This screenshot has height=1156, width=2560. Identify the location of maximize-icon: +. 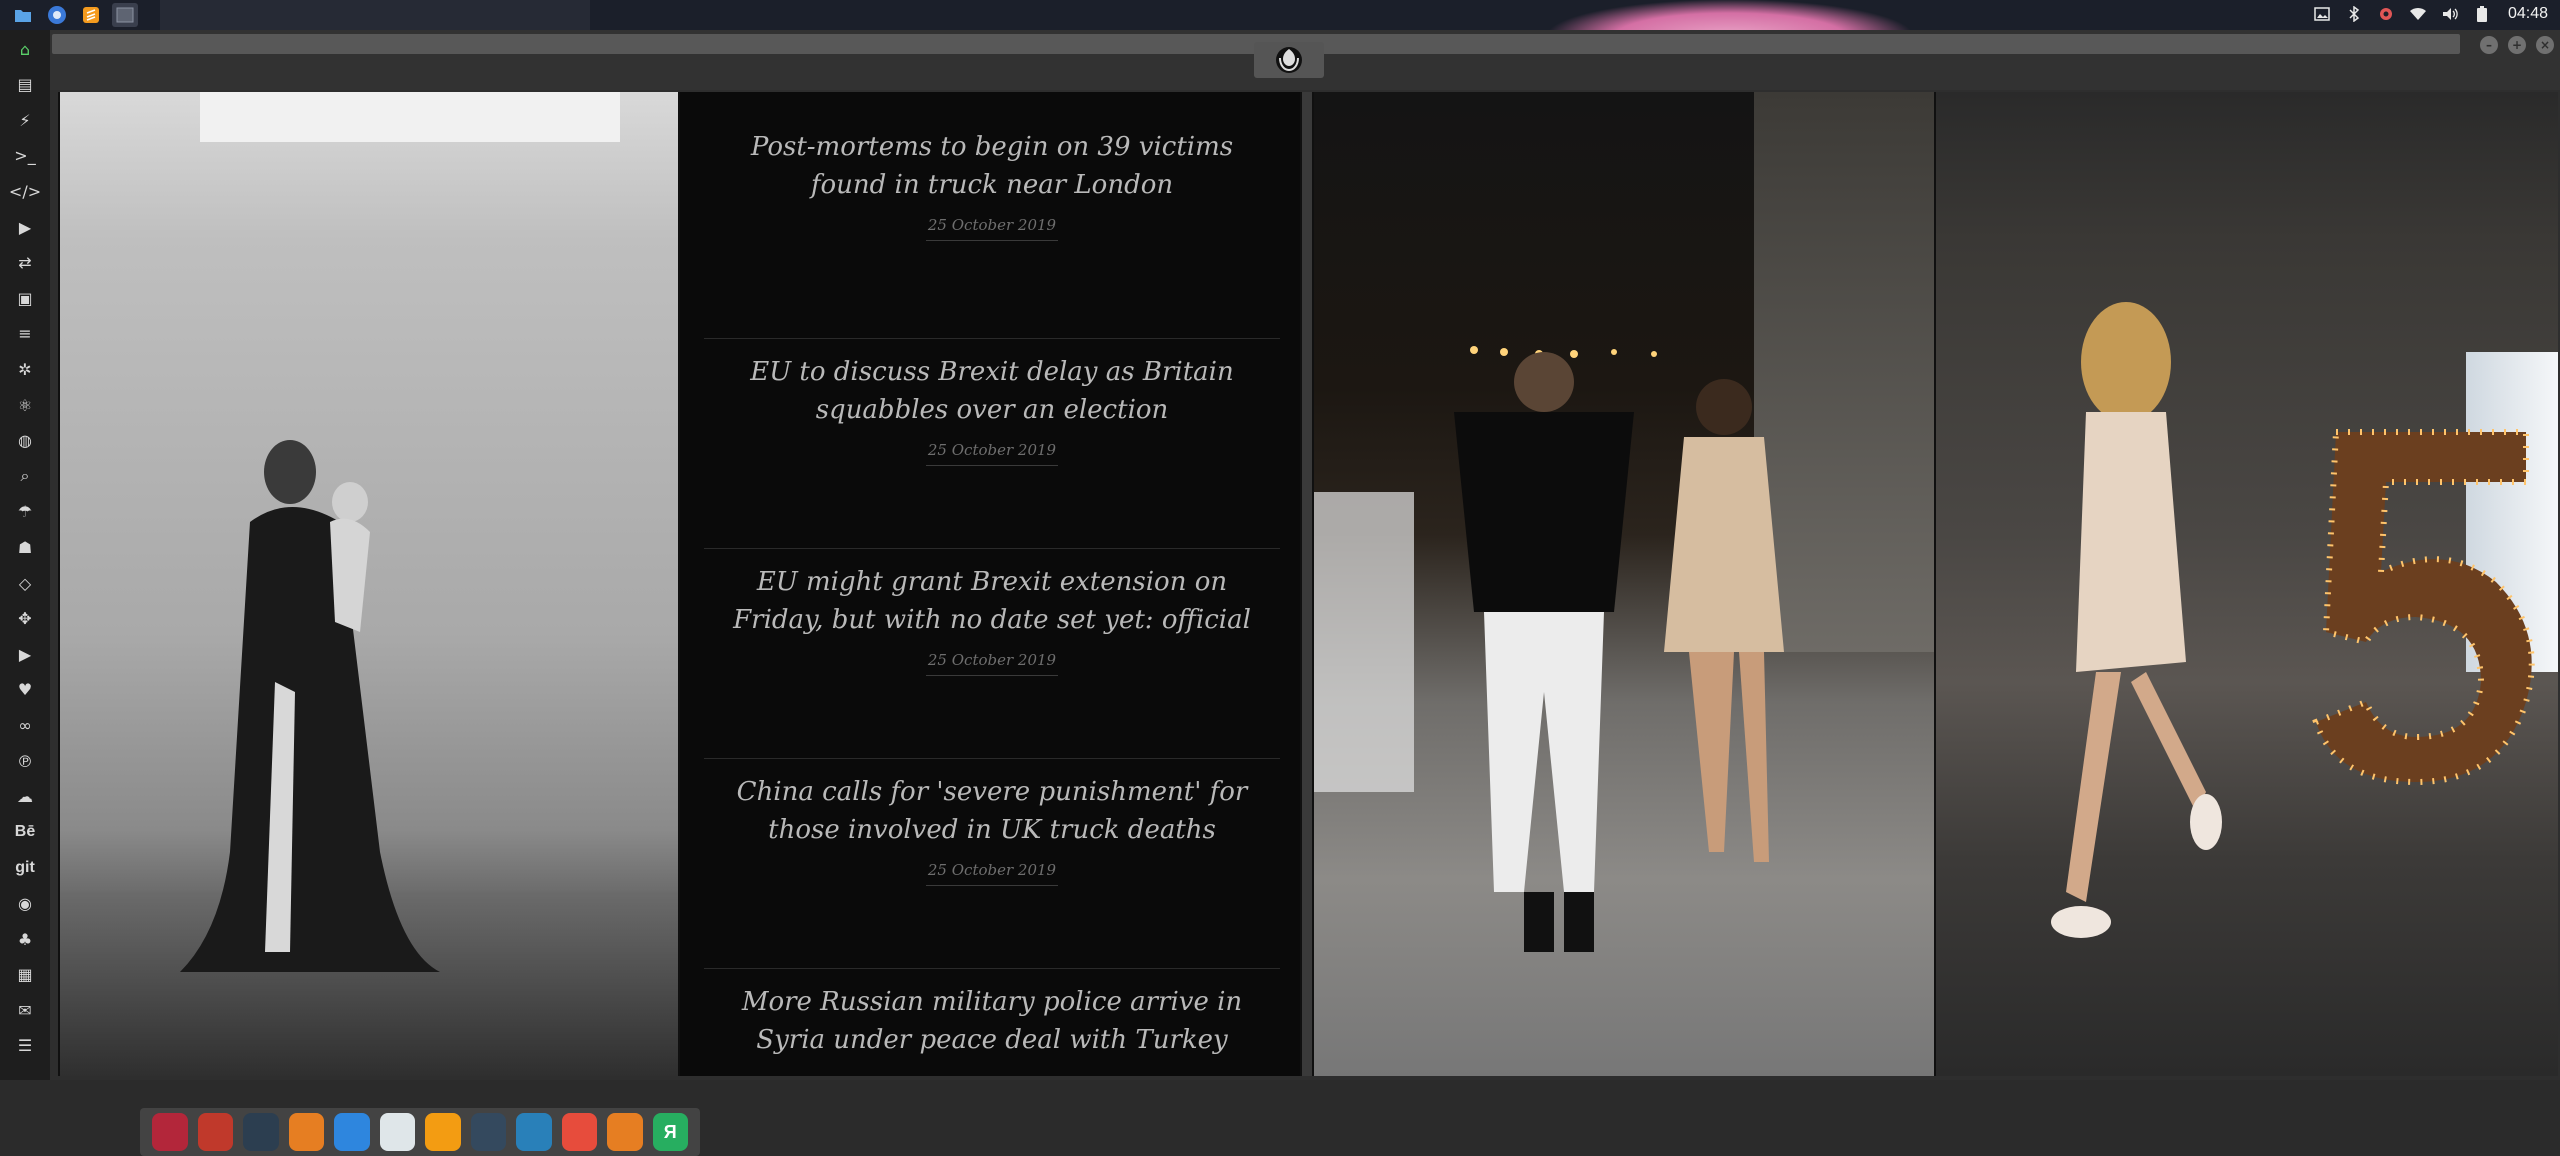
(2517, 45).